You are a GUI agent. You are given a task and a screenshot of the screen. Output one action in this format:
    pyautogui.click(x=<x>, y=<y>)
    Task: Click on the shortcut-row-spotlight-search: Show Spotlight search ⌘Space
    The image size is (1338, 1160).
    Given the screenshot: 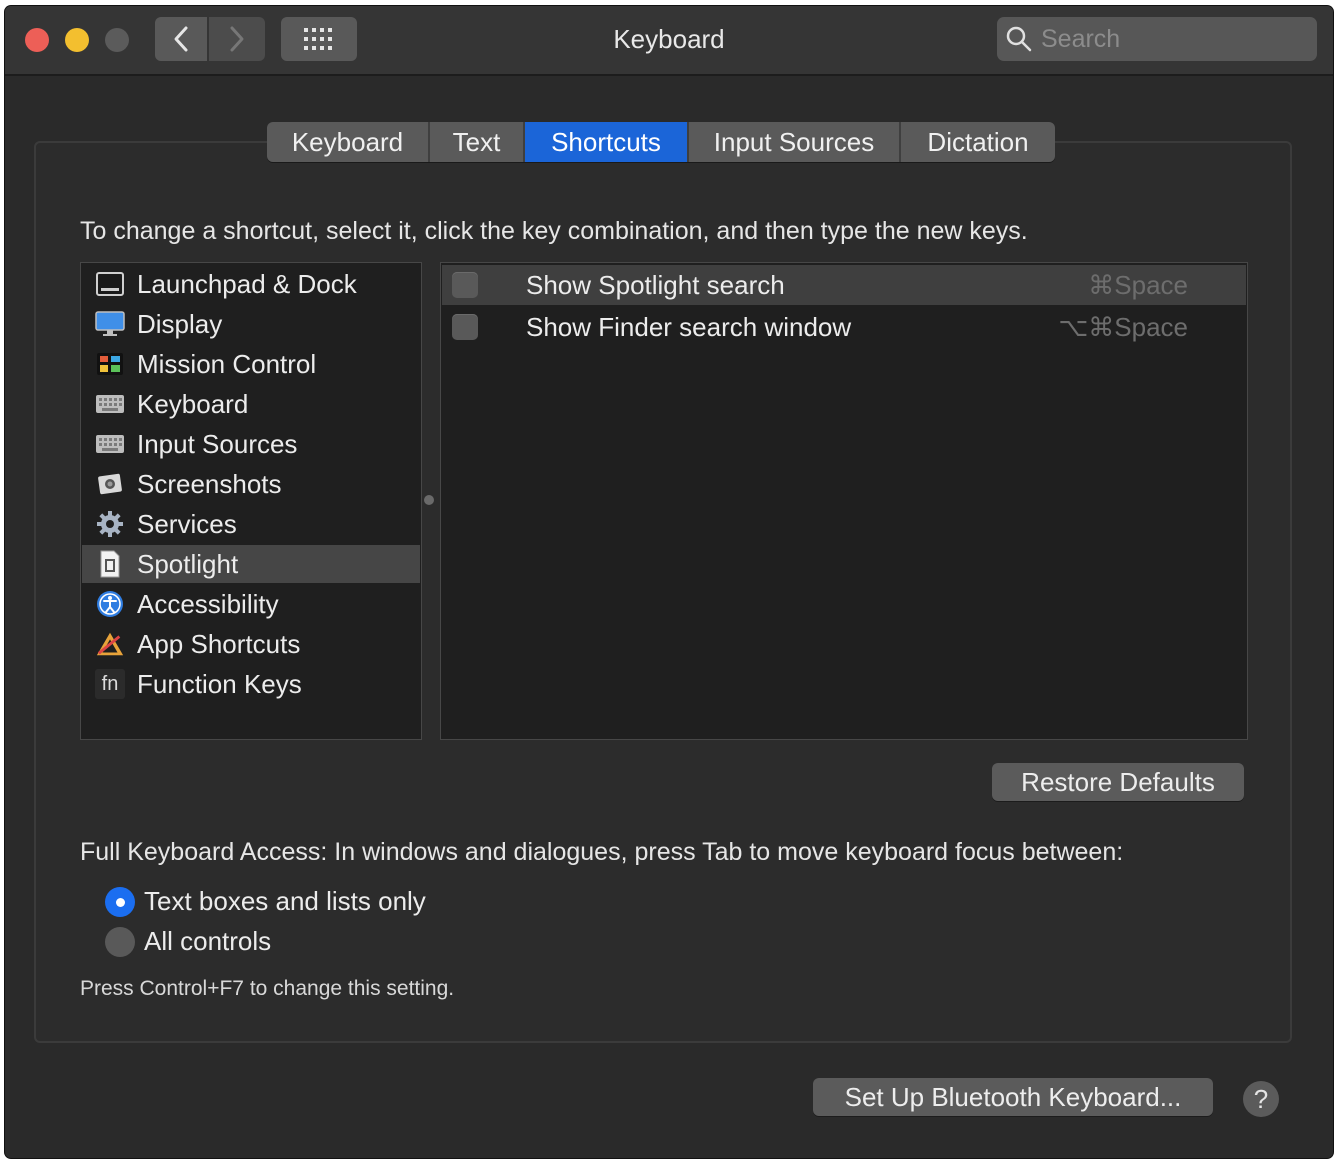 What is the action you would take?
    pyautogui.click(x=844, y=285)
    